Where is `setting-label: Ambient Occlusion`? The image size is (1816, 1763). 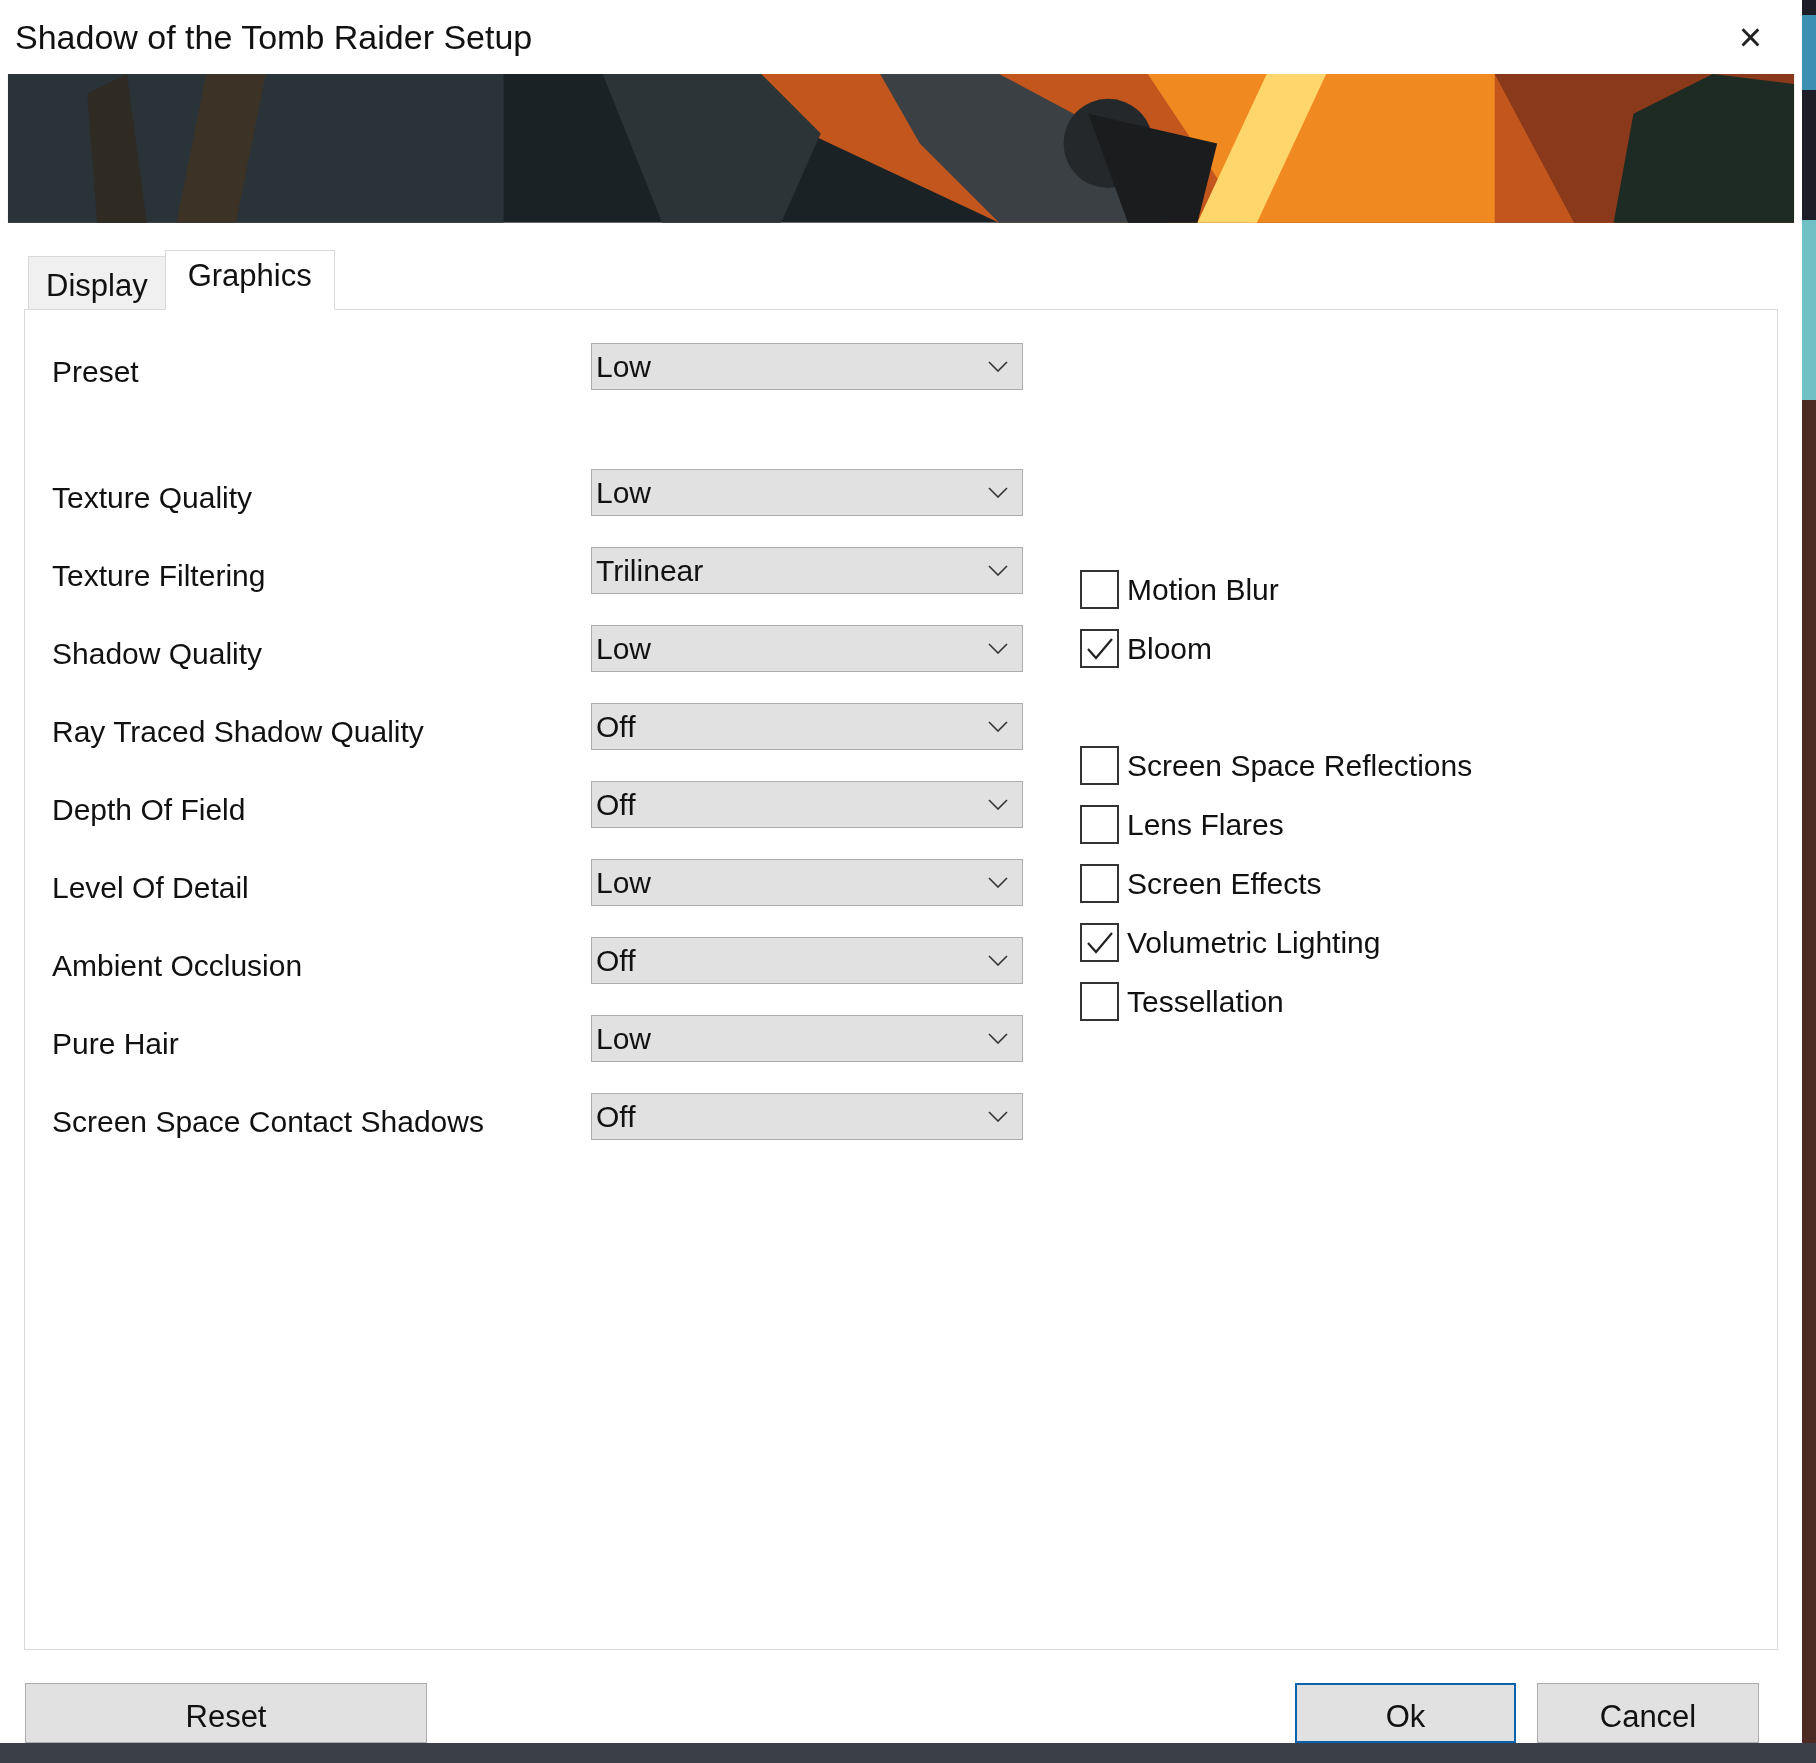 setting-label: Ambient Occlusion is located at coordinates (177, 965).